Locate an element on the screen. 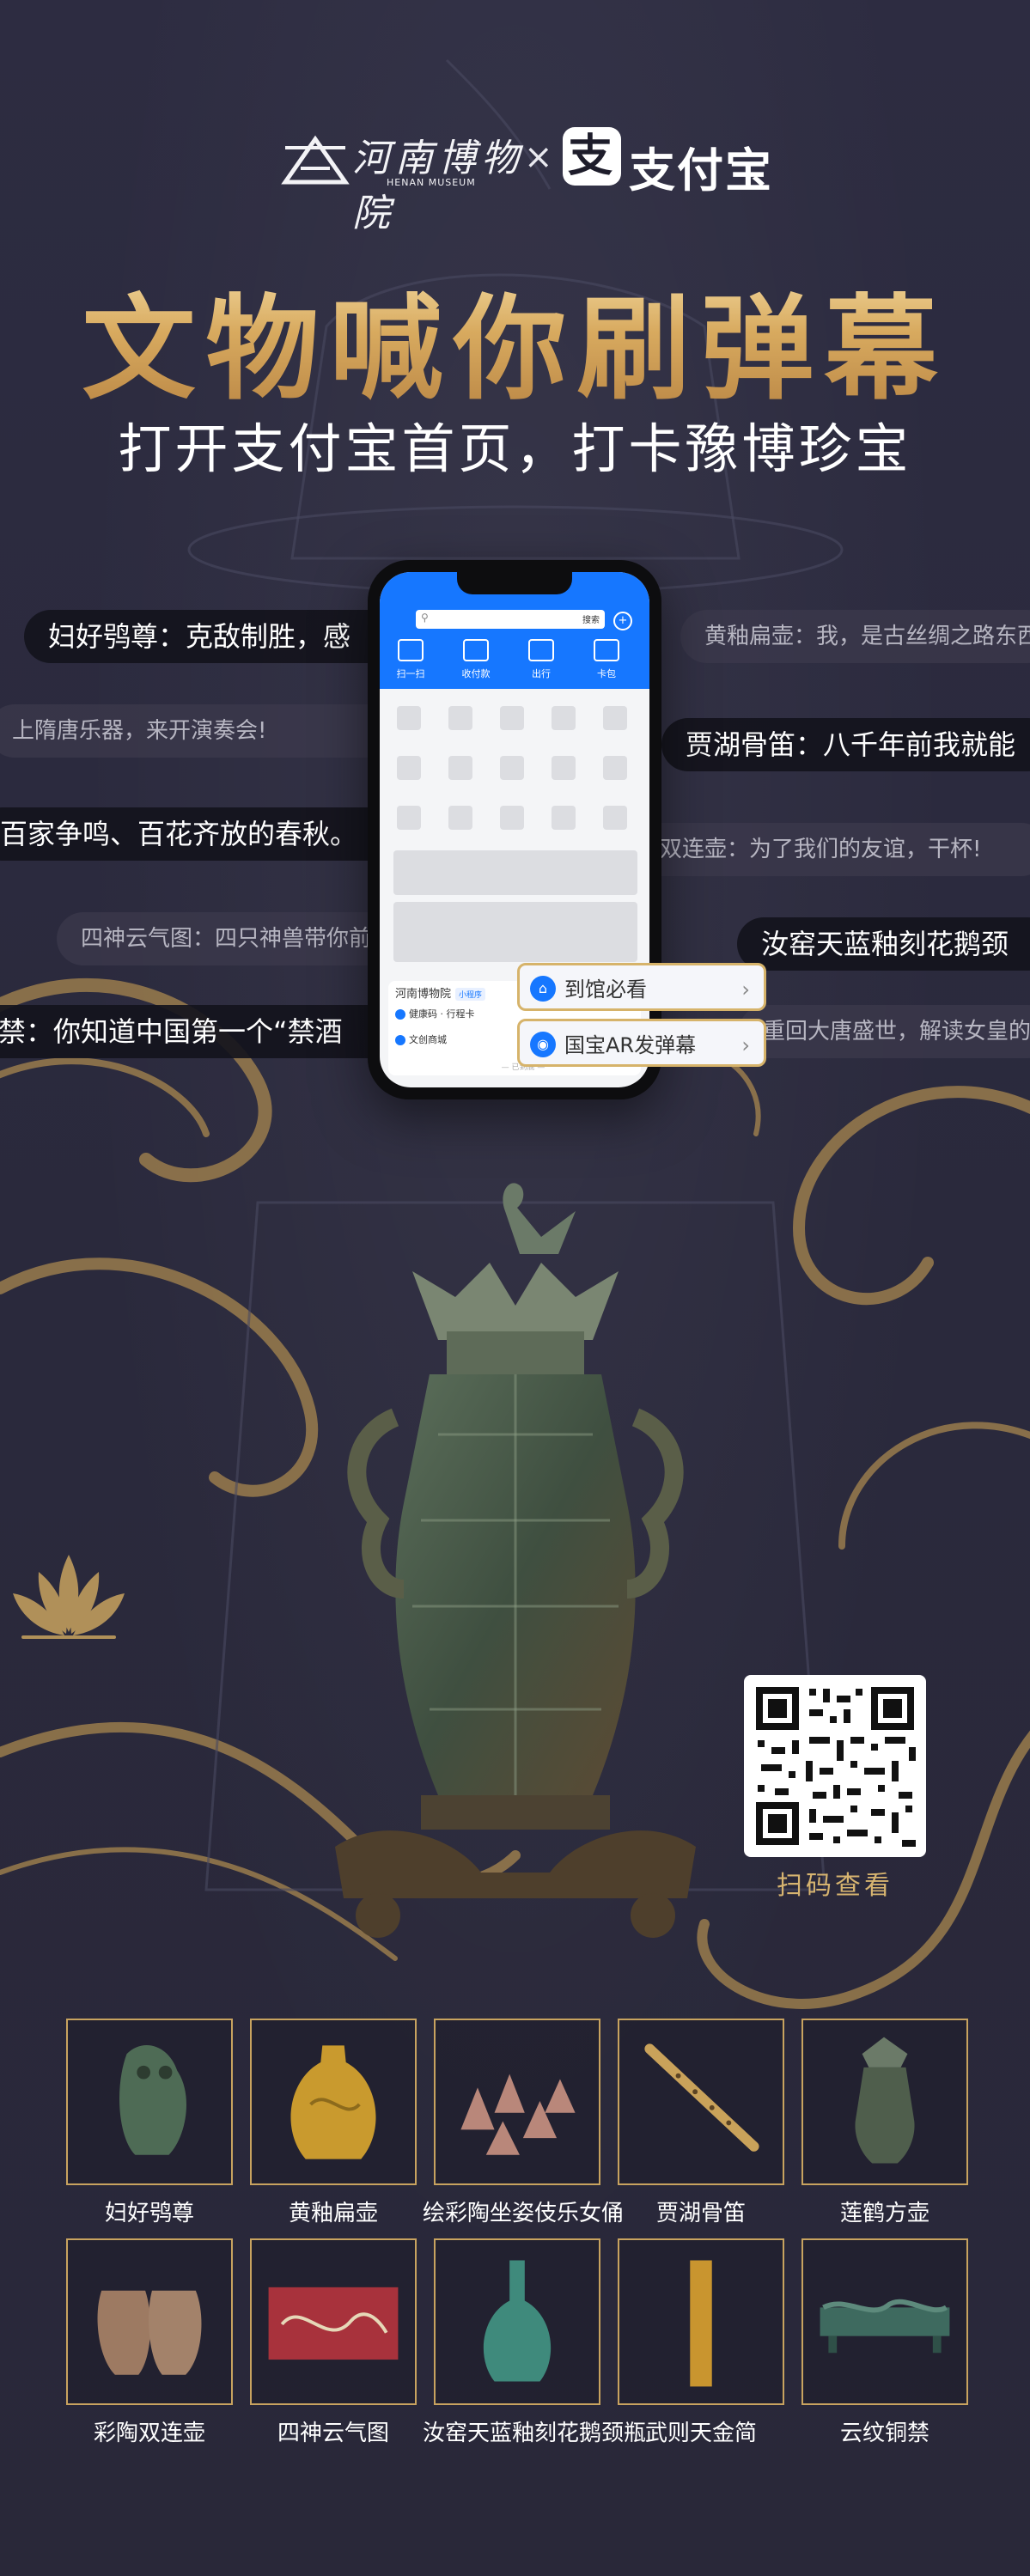 This screenshot has height=2576, width=1030. ar-danmaku-label: 国宝AR发弹幕 is located at coordinates (631, 1045).